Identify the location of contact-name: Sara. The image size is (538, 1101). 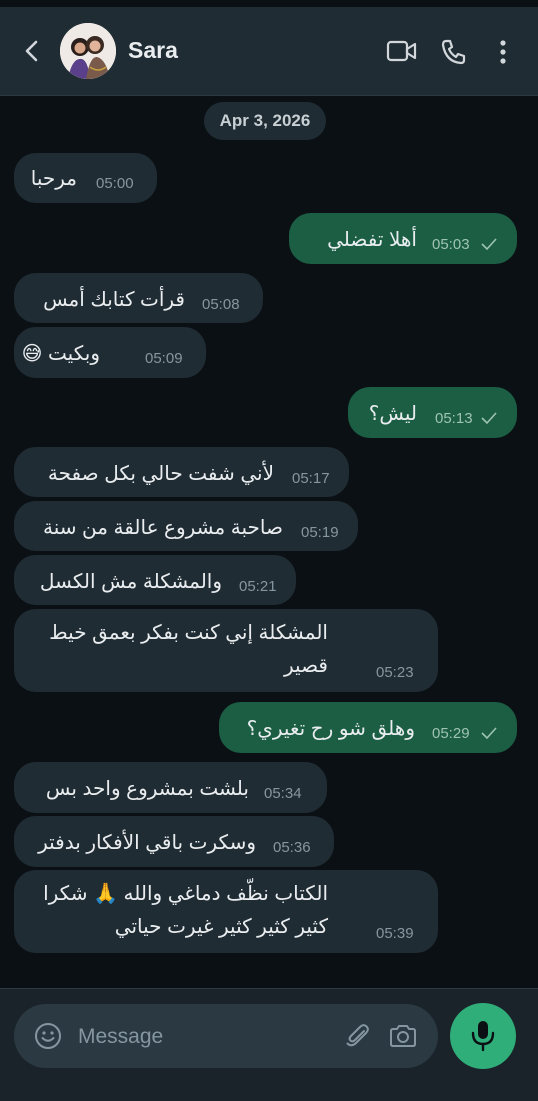
(153, 50).